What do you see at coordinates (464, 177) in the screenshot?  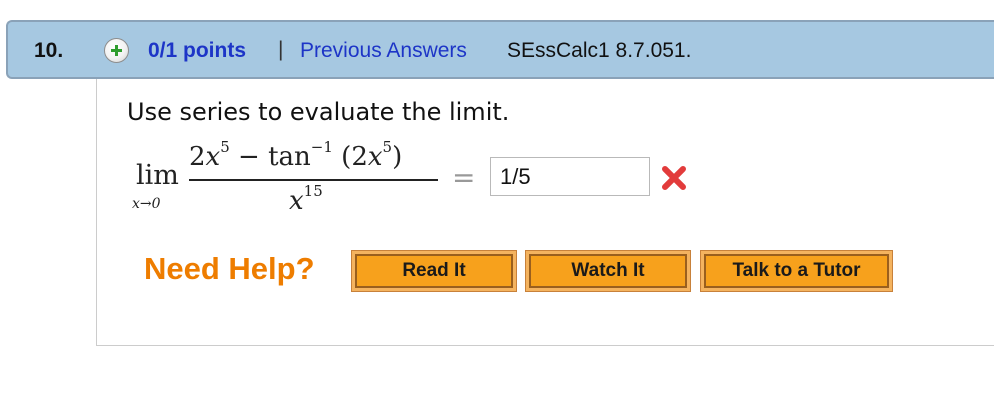 I see `equals-sign: =` at bounding box center [464, 177].